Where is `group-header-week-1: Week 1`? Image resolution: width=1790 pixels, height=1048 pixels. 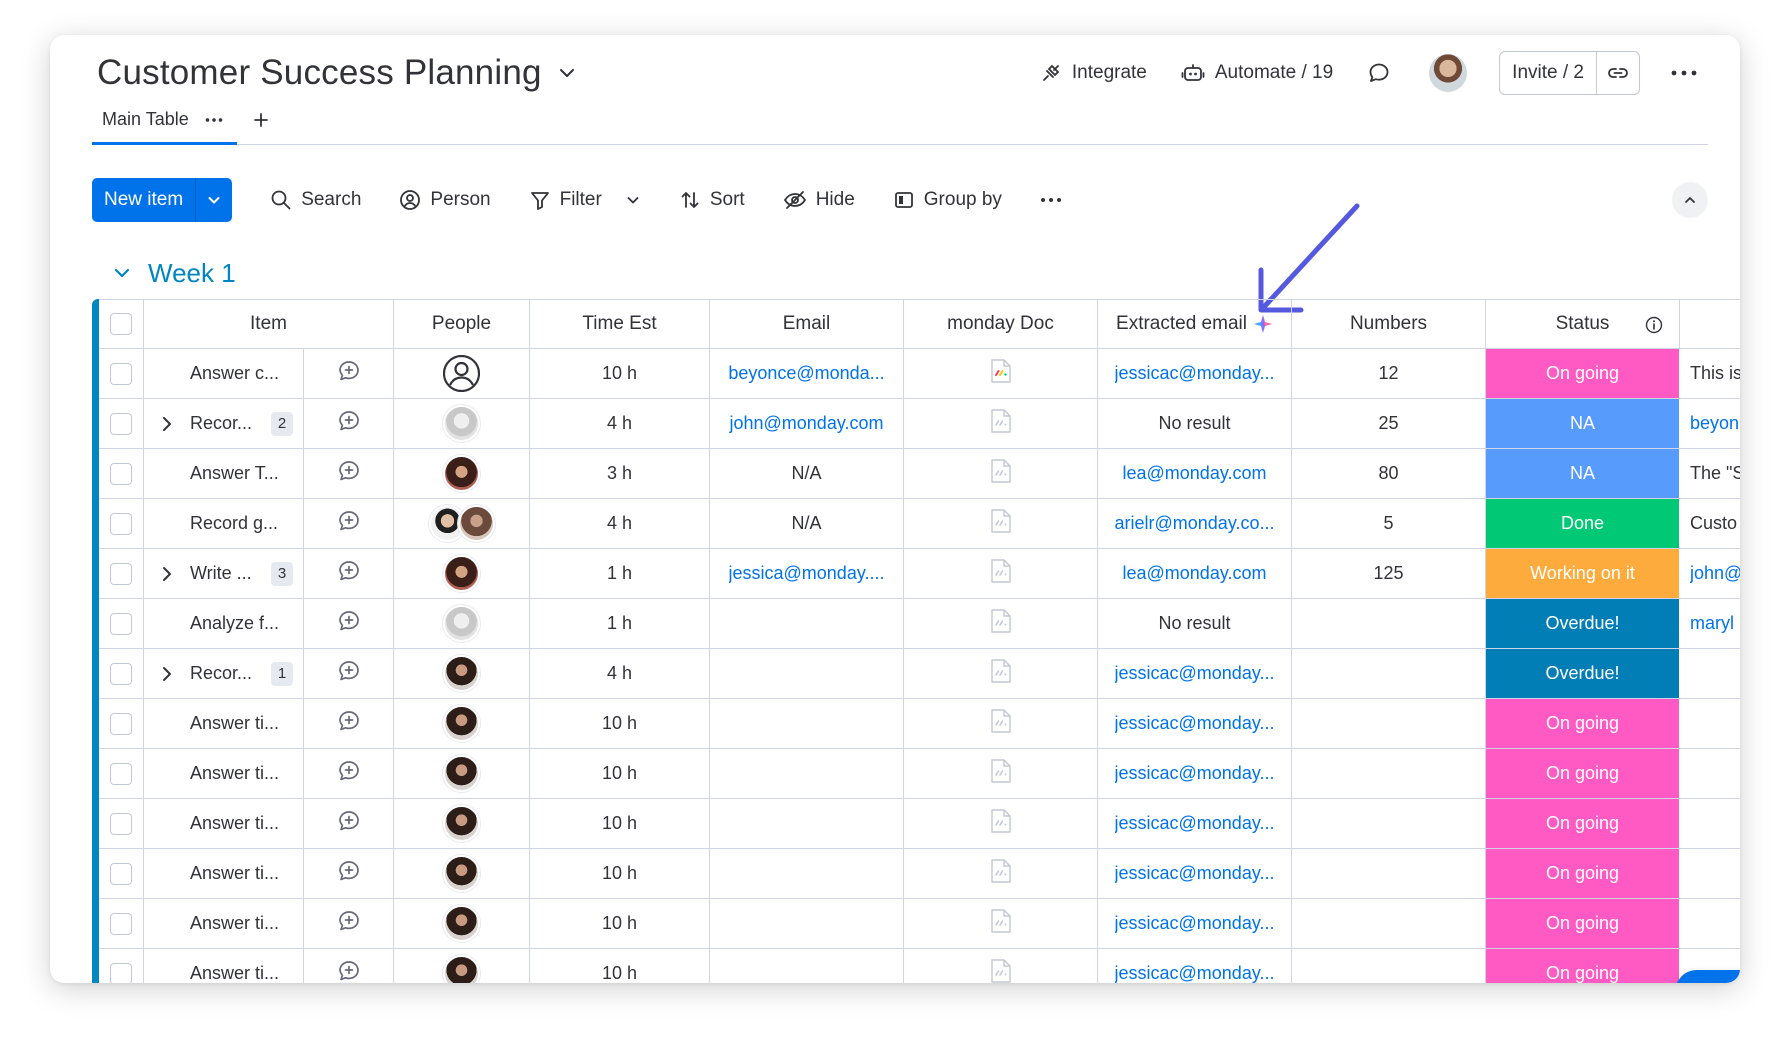
group-header-week-1: Week 1 is located at coordinates (174, 273).